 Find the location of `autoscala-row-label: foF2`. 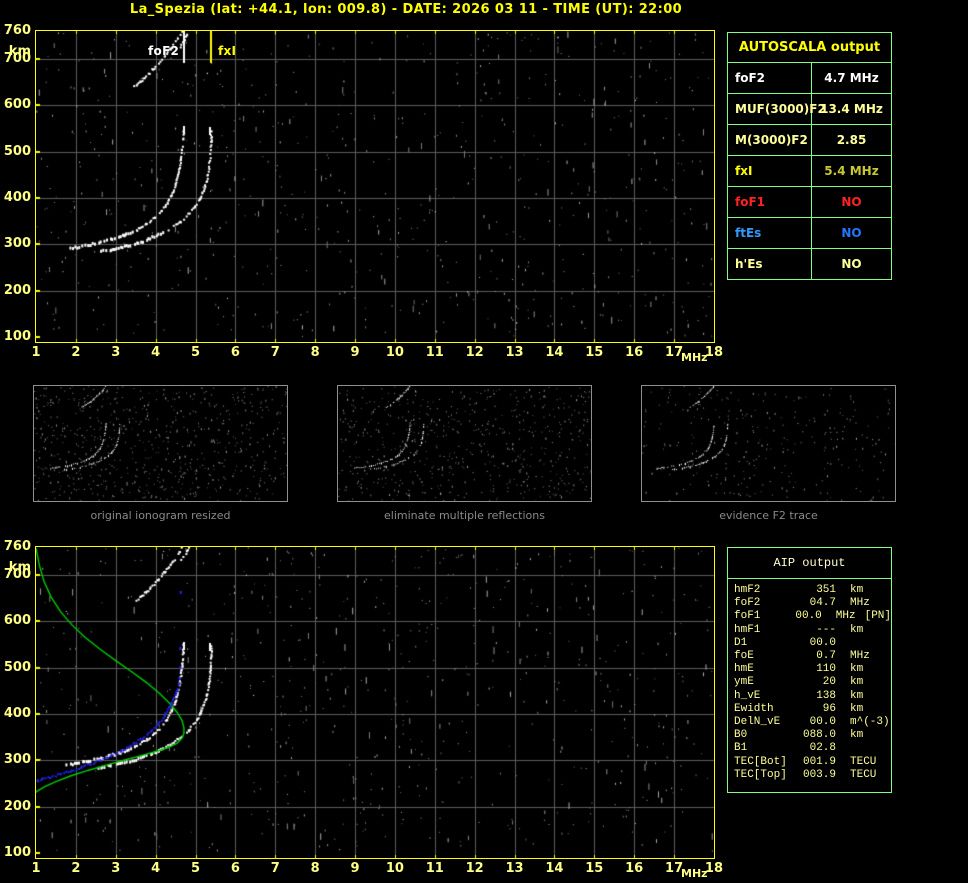

autoscala-row-label: foF2 is located at coordinates (770, 78).